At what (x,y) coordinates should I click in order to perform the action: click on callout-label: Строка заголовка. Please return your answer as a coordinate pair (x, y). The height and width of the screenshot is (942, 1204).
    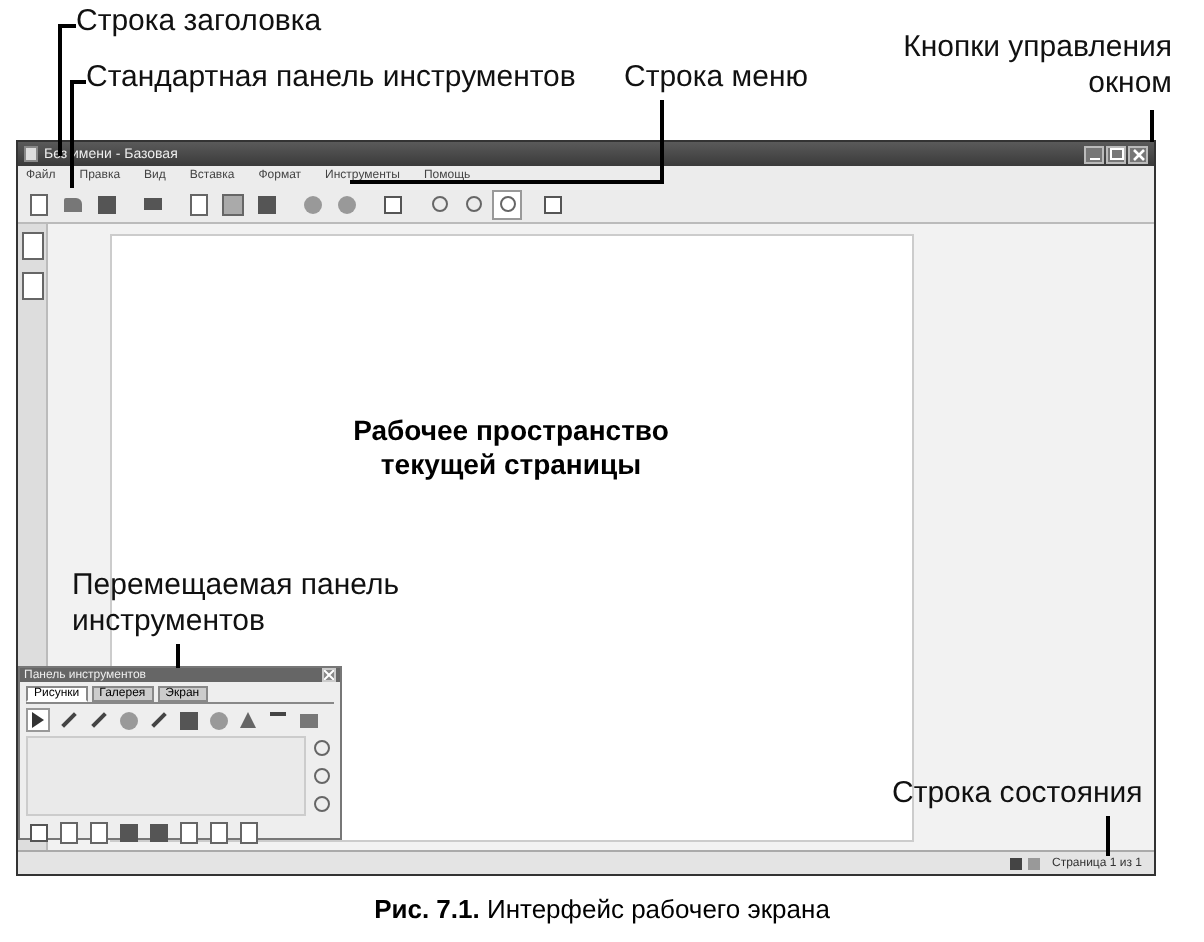
    Looking at the image, I should click on (199, 22).